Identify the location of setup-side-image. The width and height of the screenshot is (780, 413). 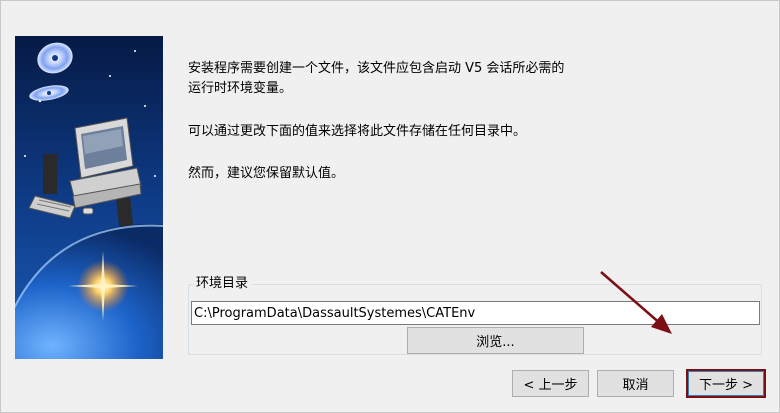
(89, 197).